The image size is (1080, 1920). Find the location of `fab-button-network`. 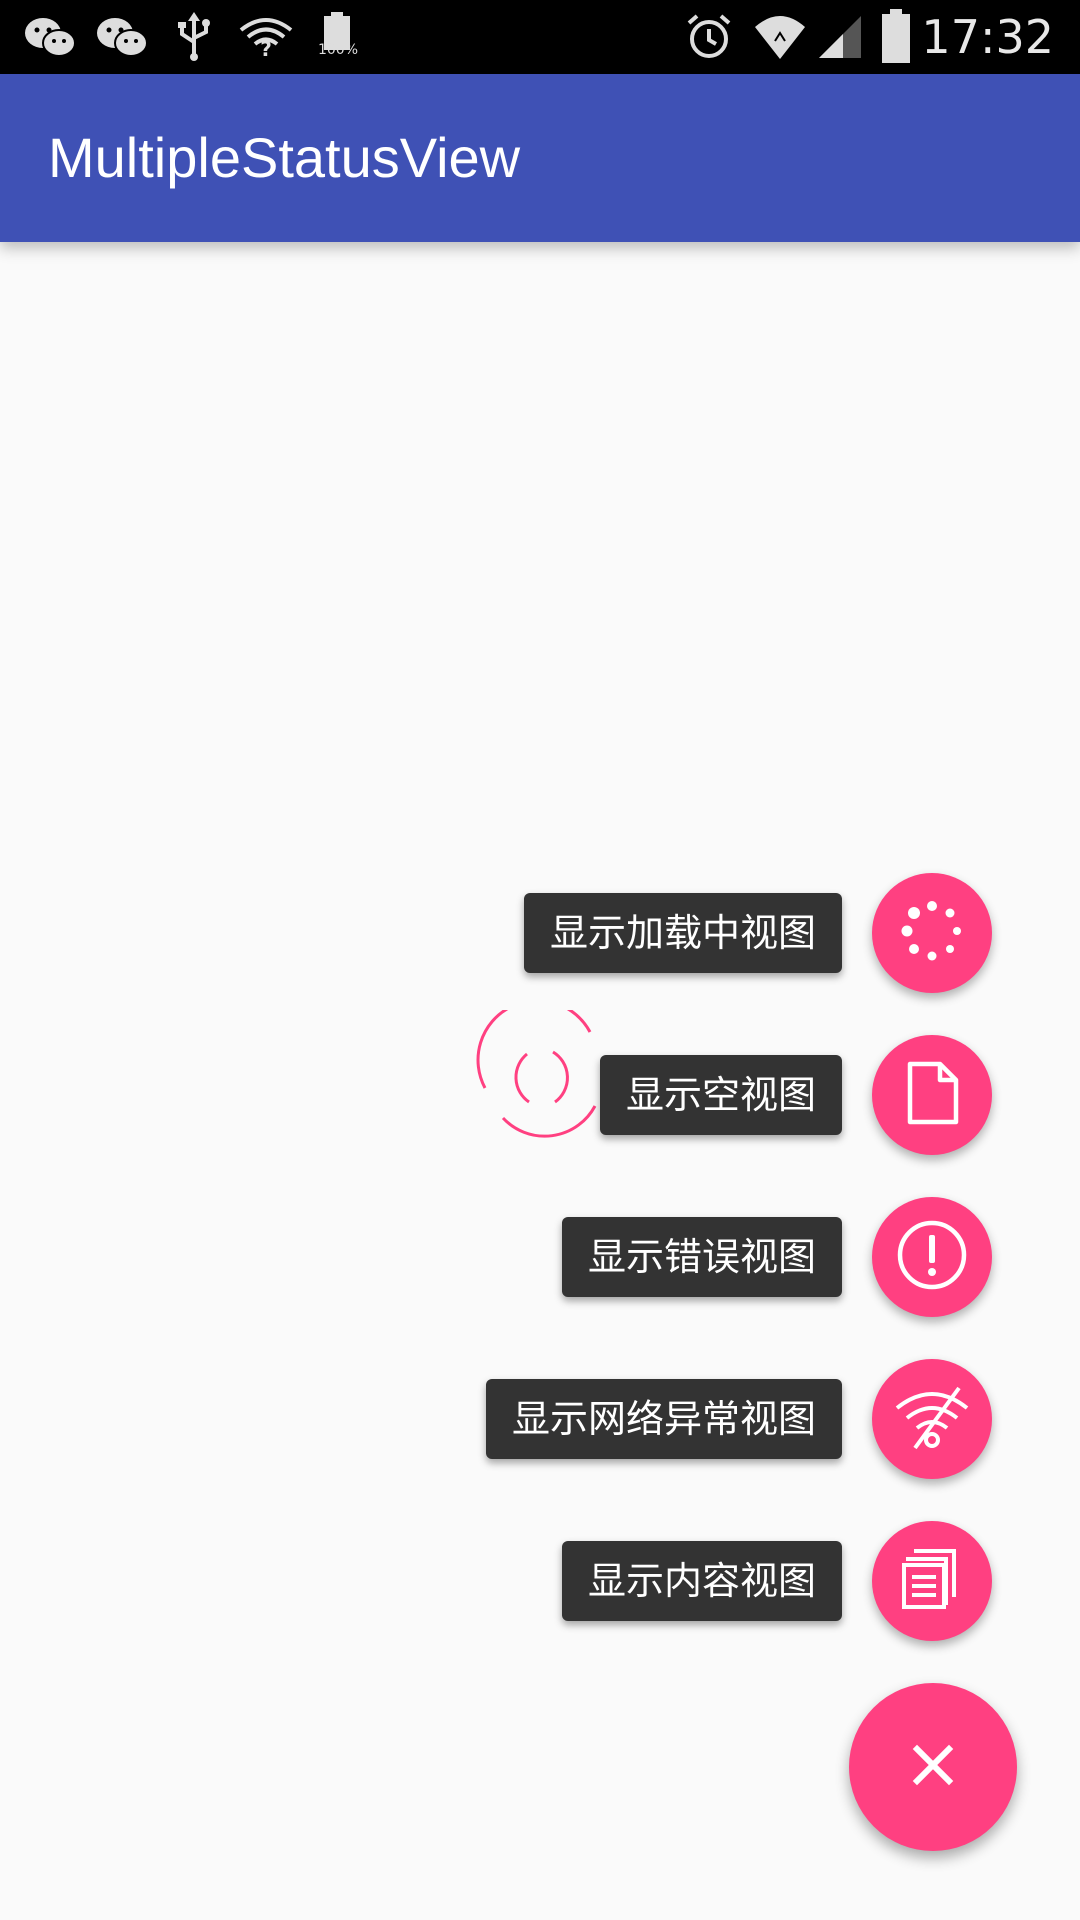

fab-button-network is located at coordinates (932, 1419).